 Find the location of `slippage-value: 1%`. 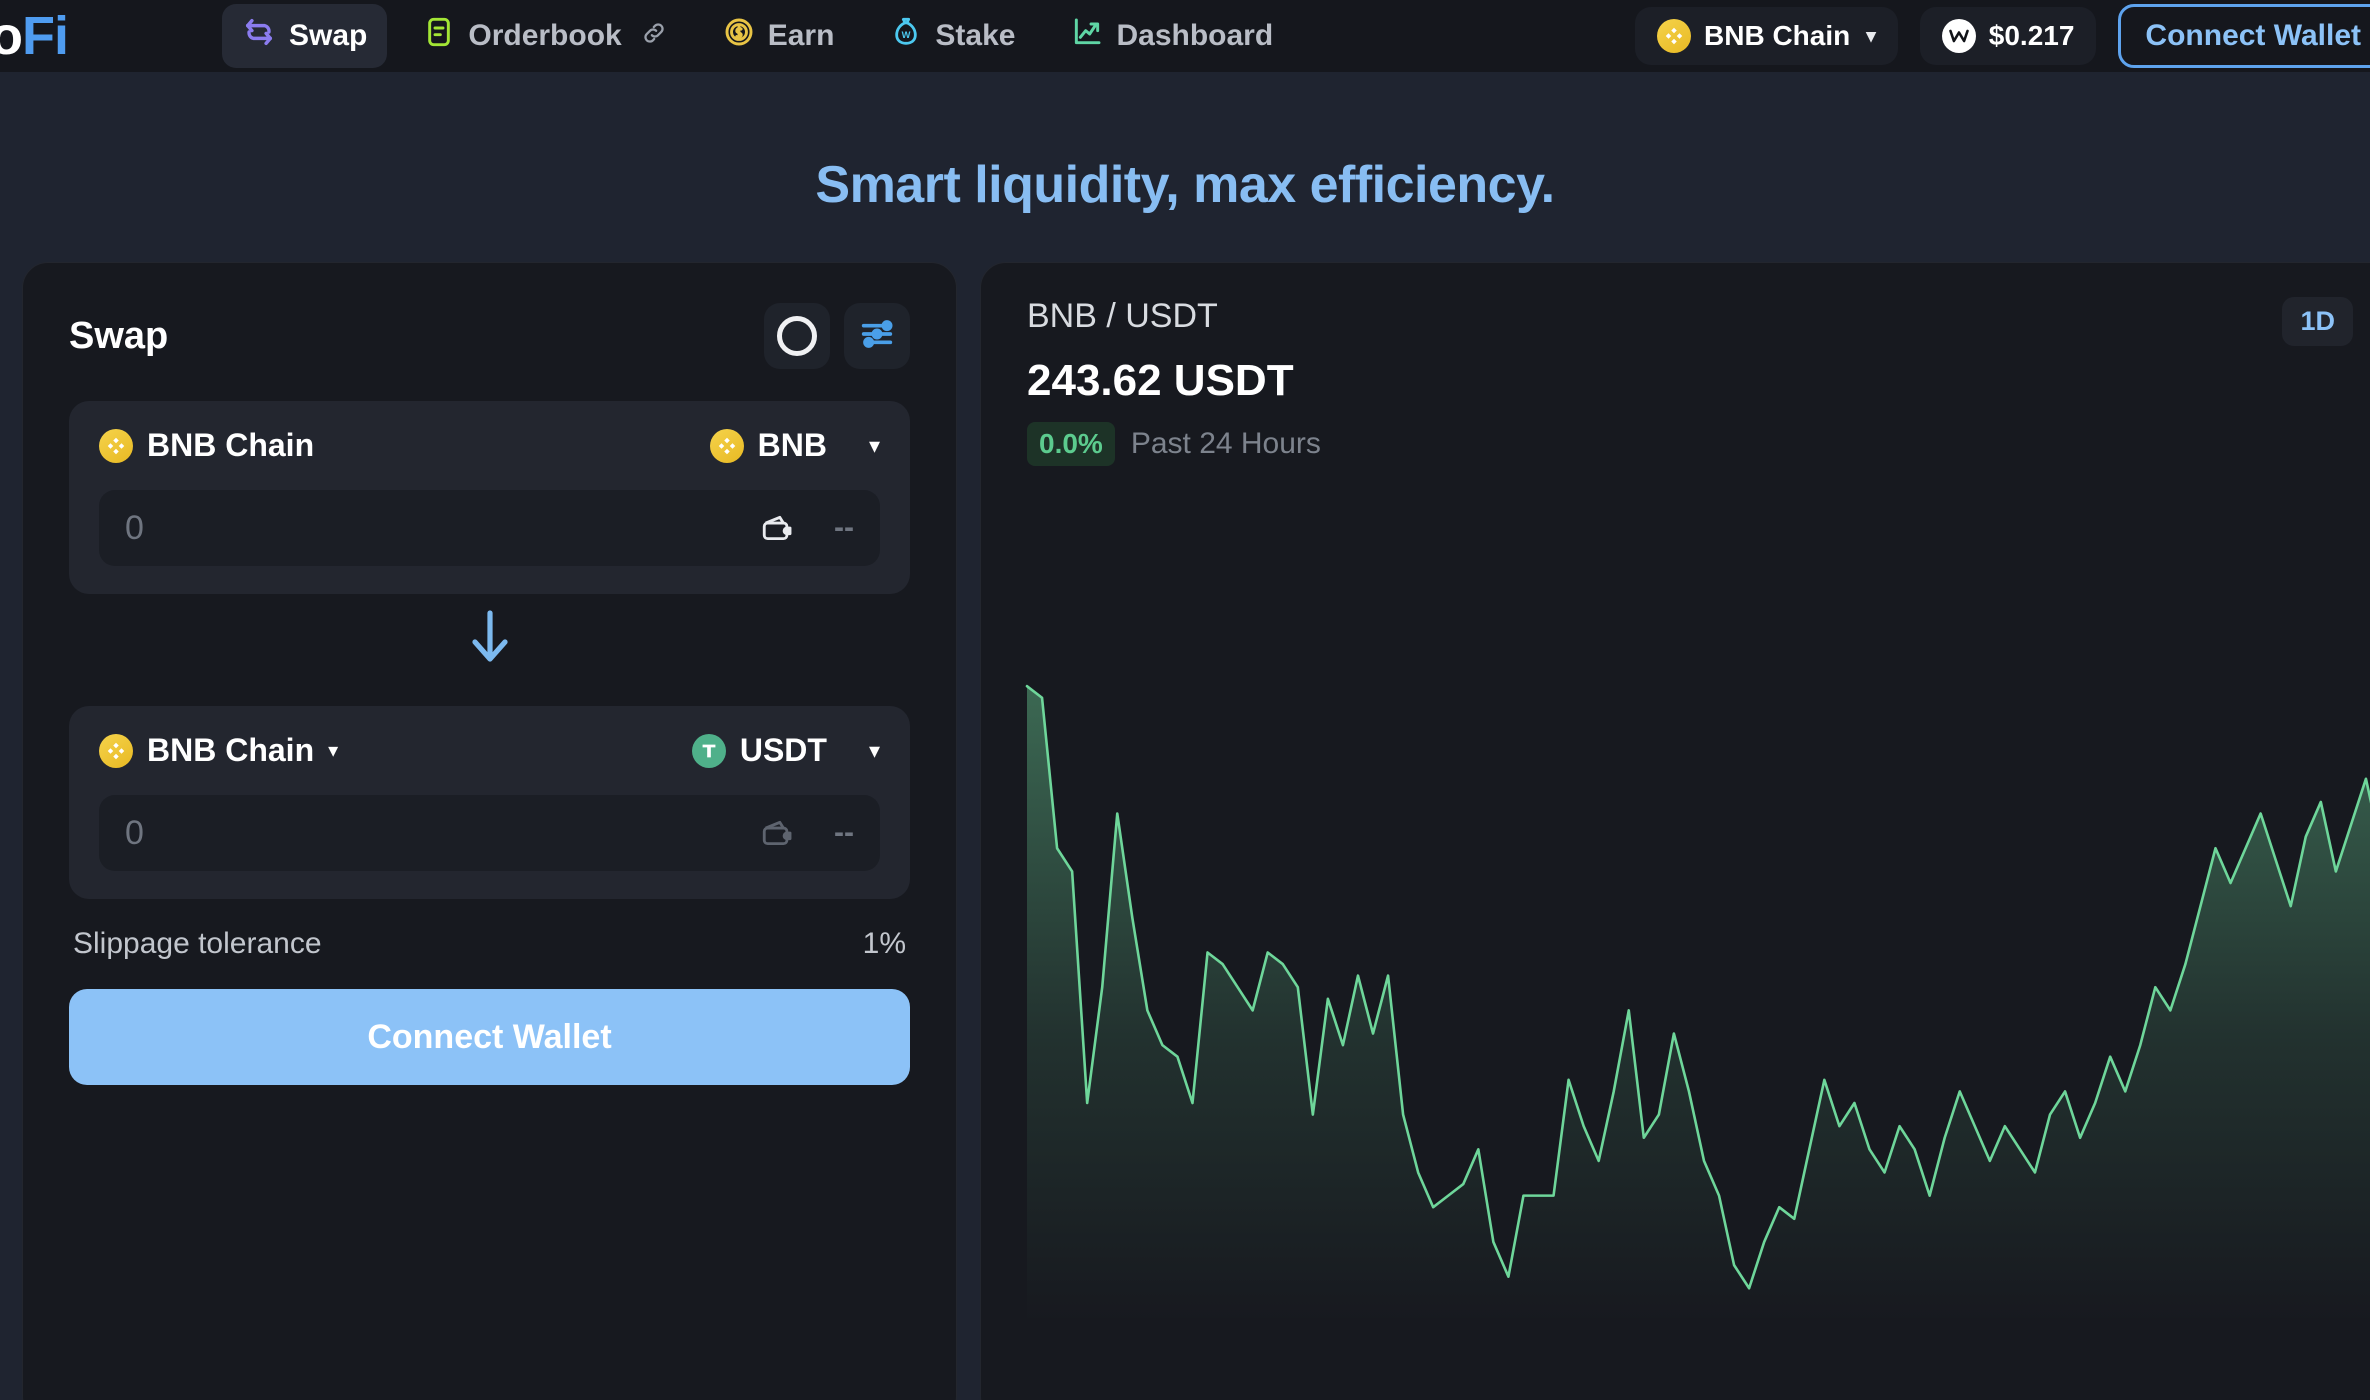

slippage-value: 1% is located at coordinates (884, 944).